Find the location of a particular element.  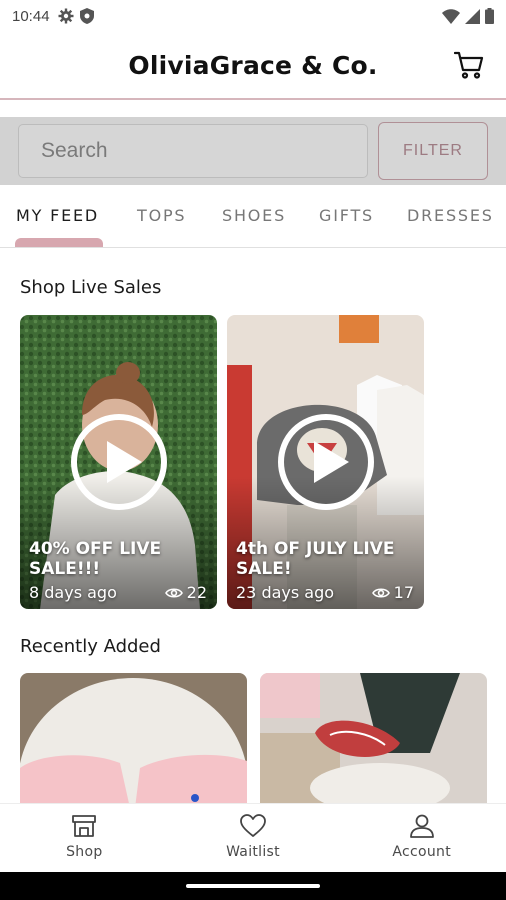

nav-label-account: Account is located at coordinates (421, 852).